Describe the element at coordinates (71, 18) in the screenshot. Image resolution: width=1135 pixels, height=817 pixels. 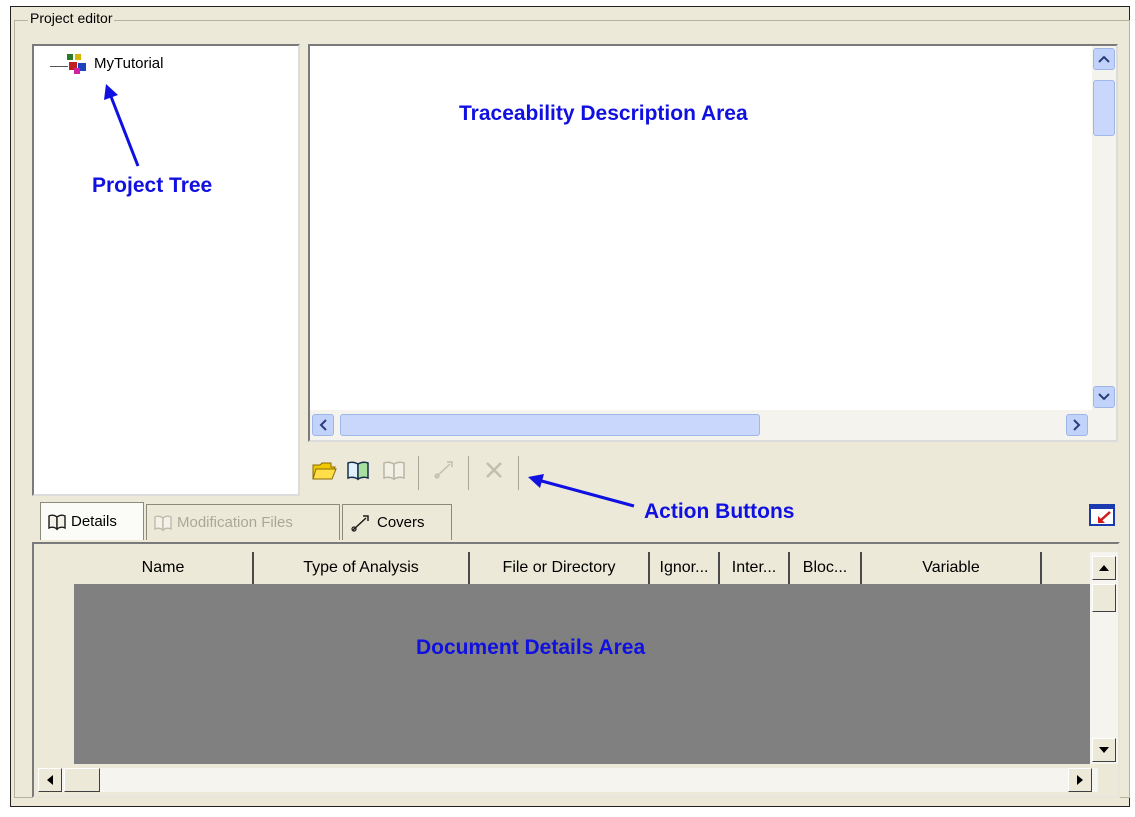
I see `group-label: Project editor` at that location.